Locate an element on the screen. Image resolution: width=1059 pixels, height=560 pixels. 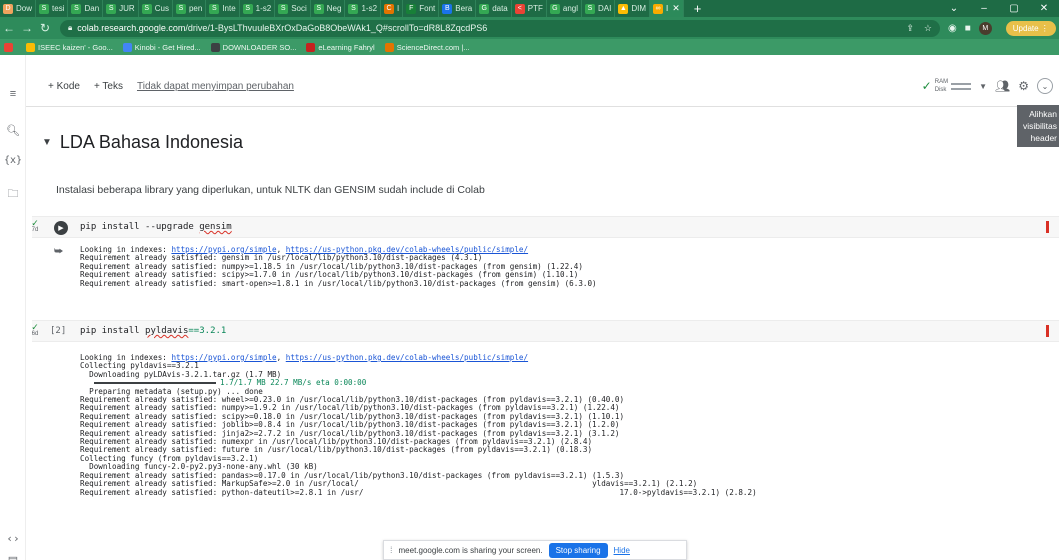
code-text: pip install pyldavis==3.2.1 is located at coordinates (153, 331).